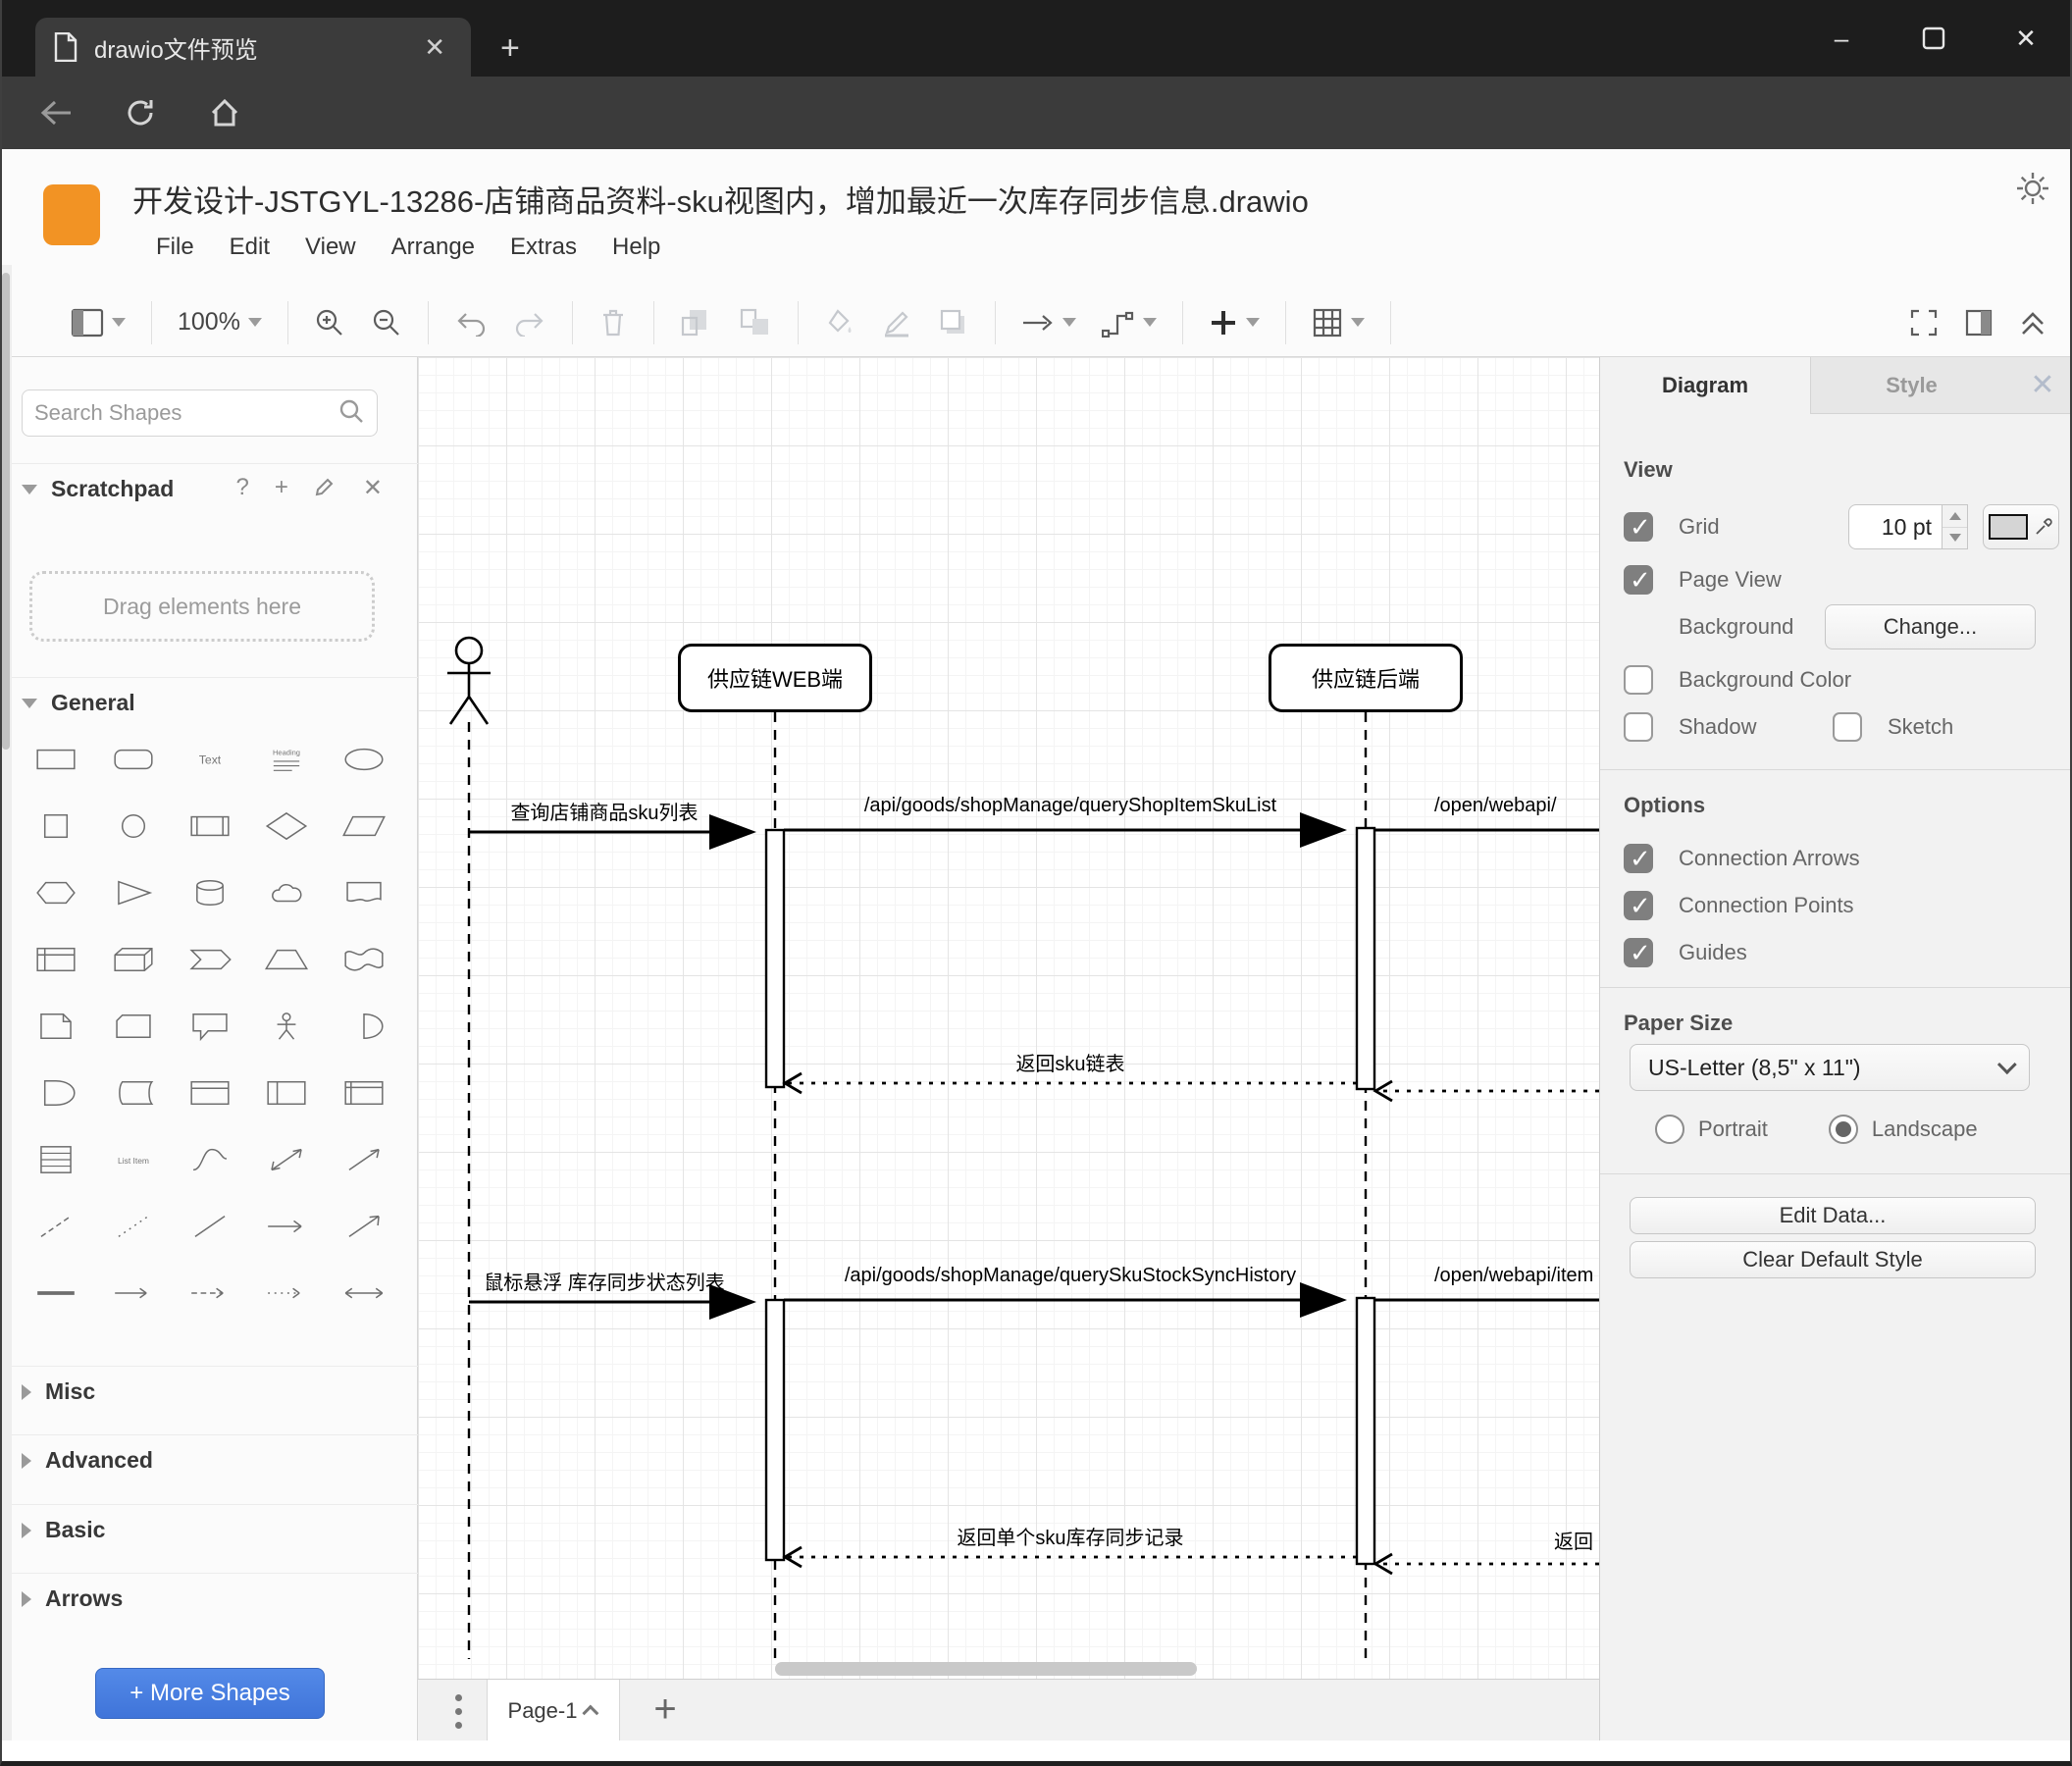 The image size is (2072, 1766). Describe the element at coordinates (1841, 38) in the screenshot. I see `window-minimize-icon: –` at that location.